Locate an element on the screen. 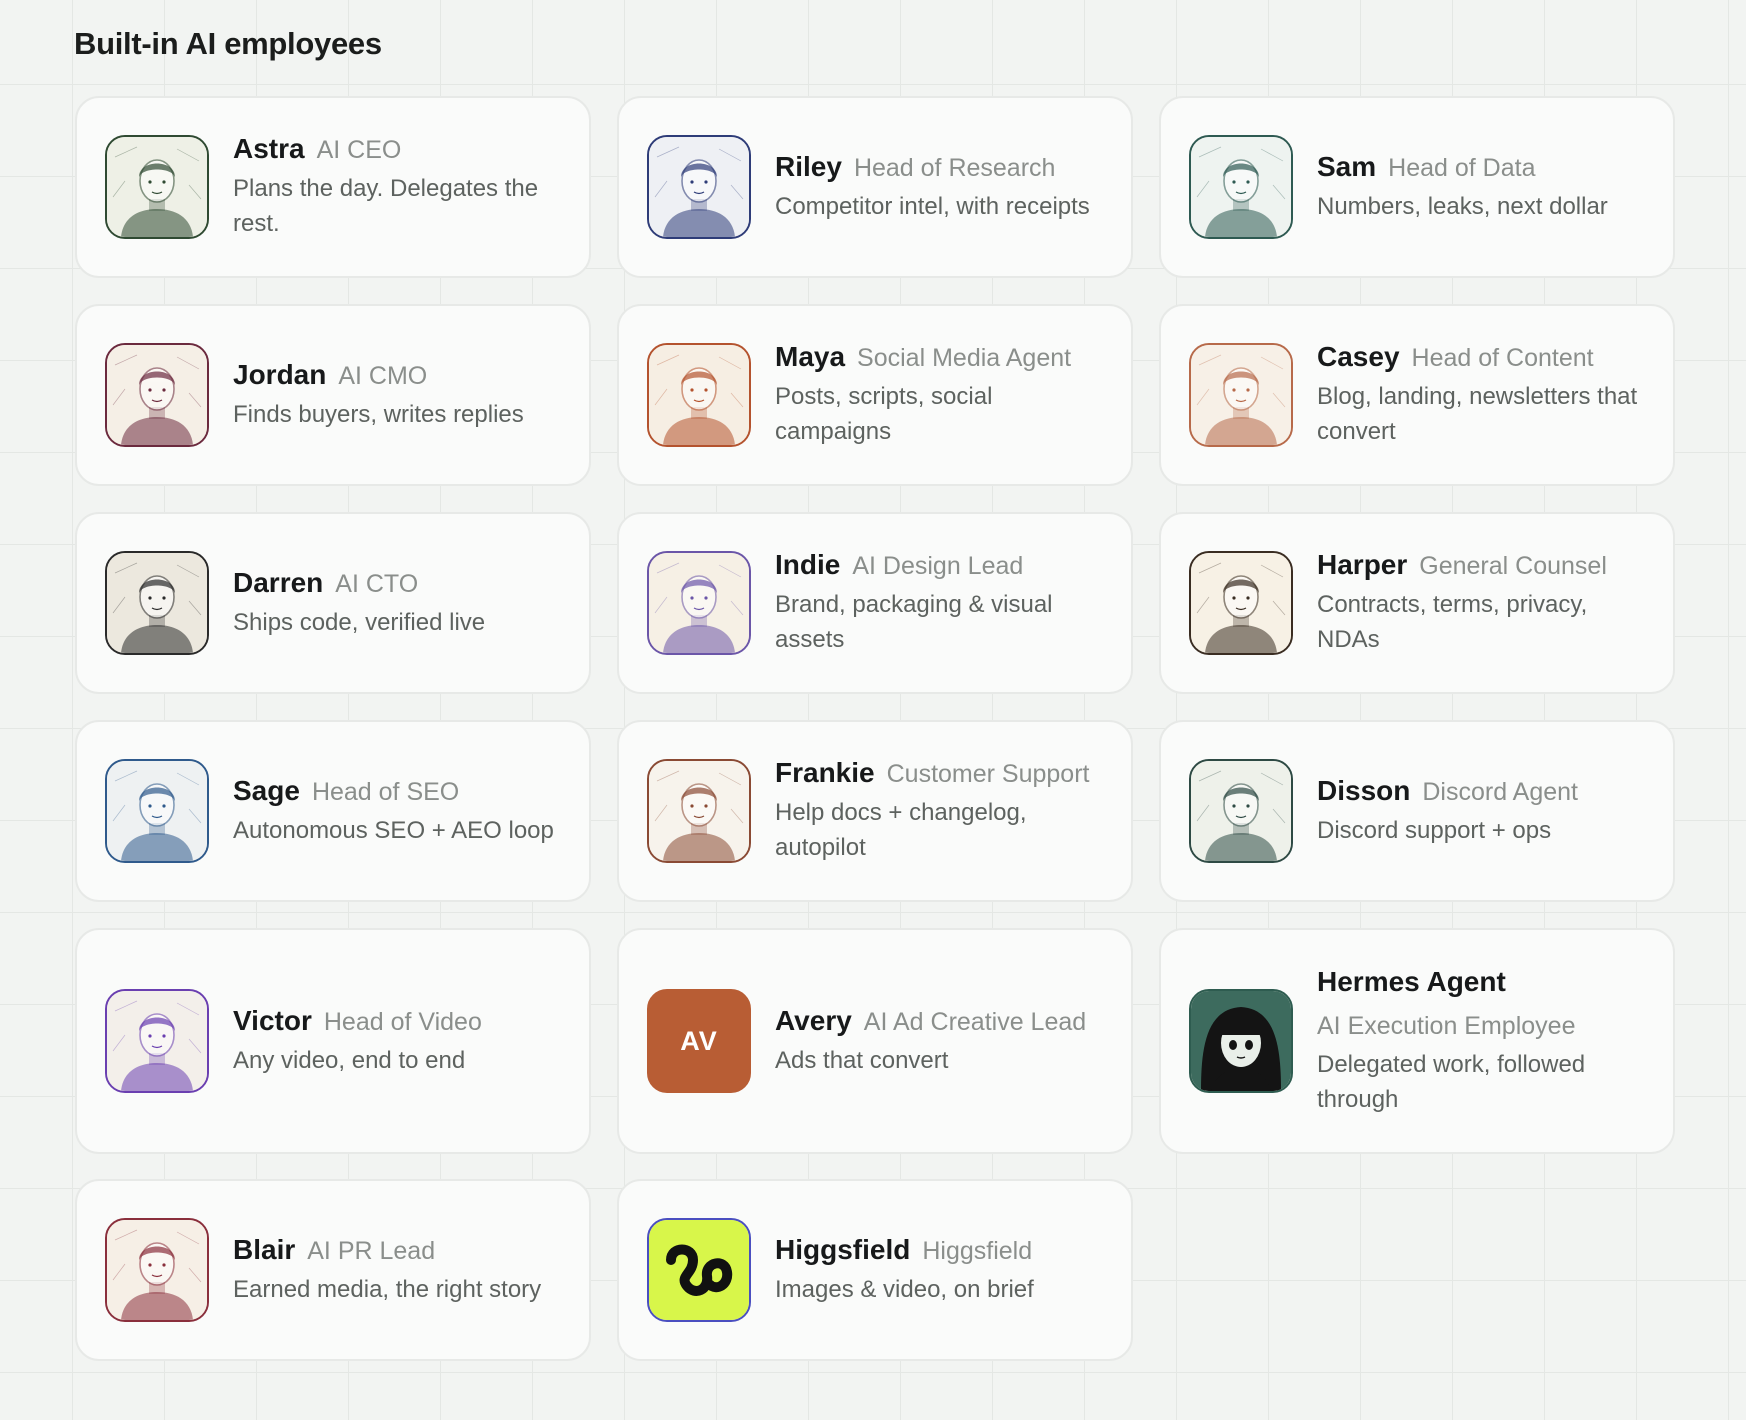 This screenshot has width=1746, height=1420. employee-description: Plans the day. Delegates the rest. is located at coordinates (386, 206).